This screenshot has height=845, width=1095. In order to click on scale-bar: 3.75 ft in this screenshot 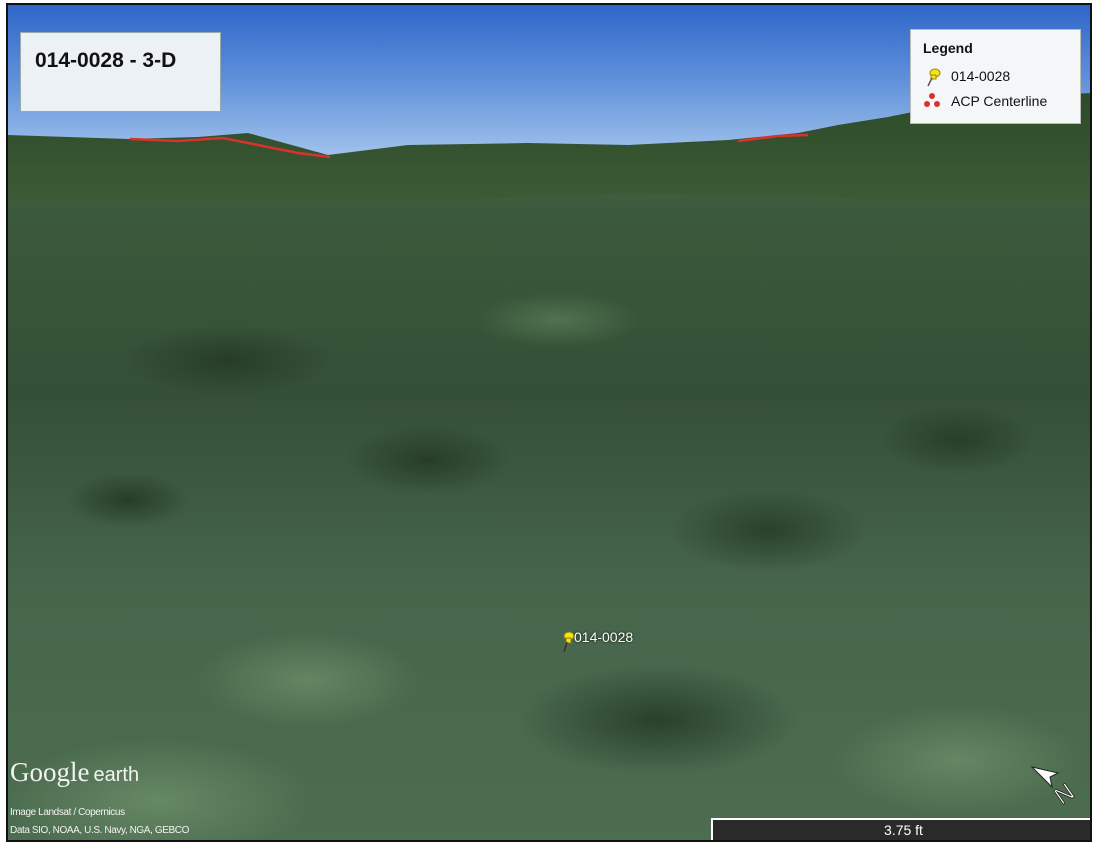, I will do `click(900, 829)`.